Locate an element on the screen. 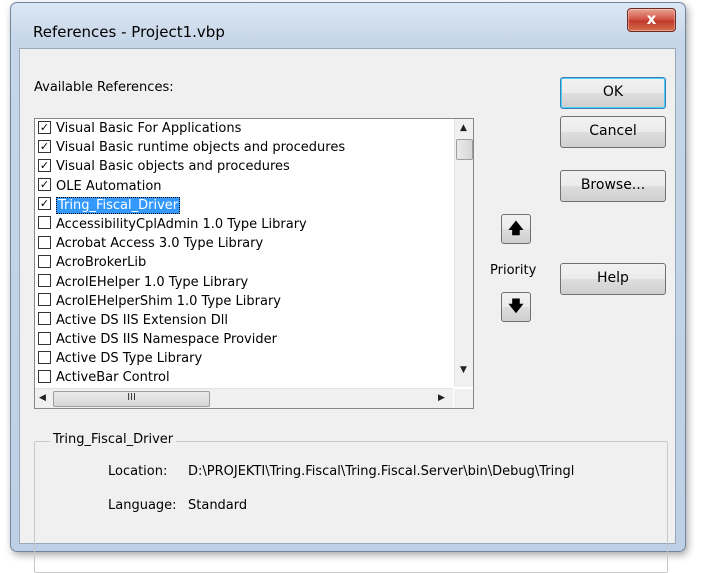 This screenshot has width=702, height=573. list-item: ✓ Visual Basic objects and procedures is located at coordinates (244, 166).